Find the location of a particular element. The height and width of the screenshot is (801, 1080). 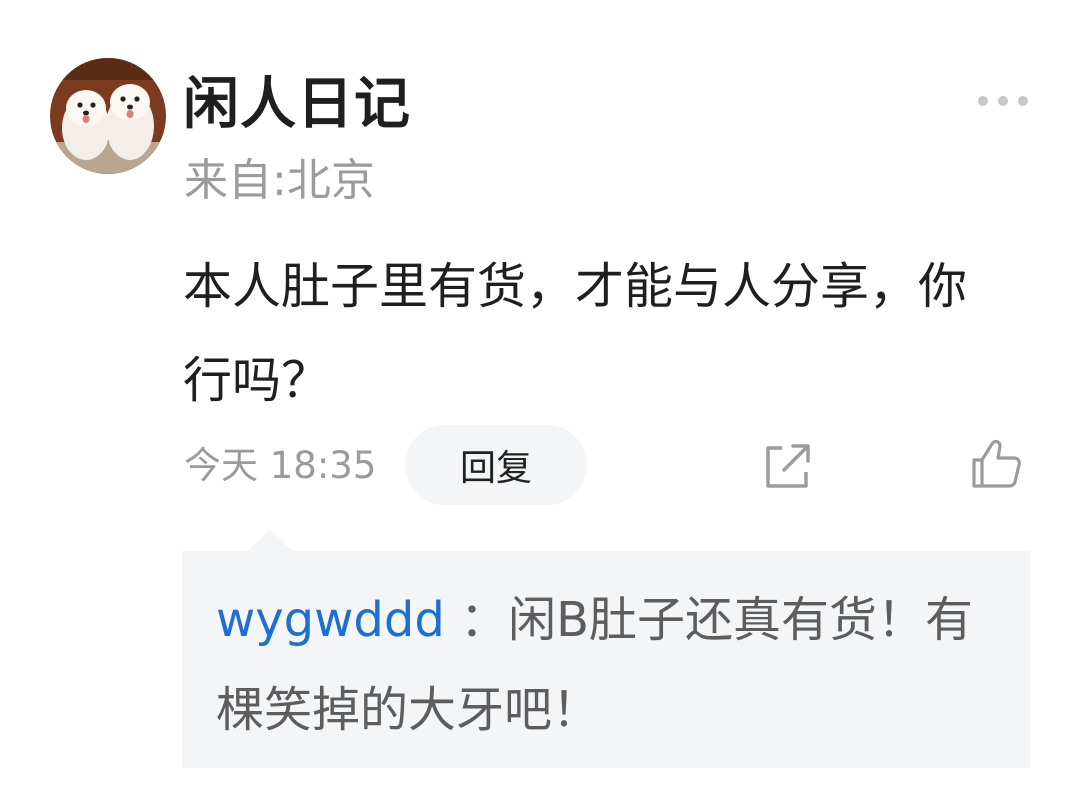

username: 闲人日记 is located at coordinates (297, 105).